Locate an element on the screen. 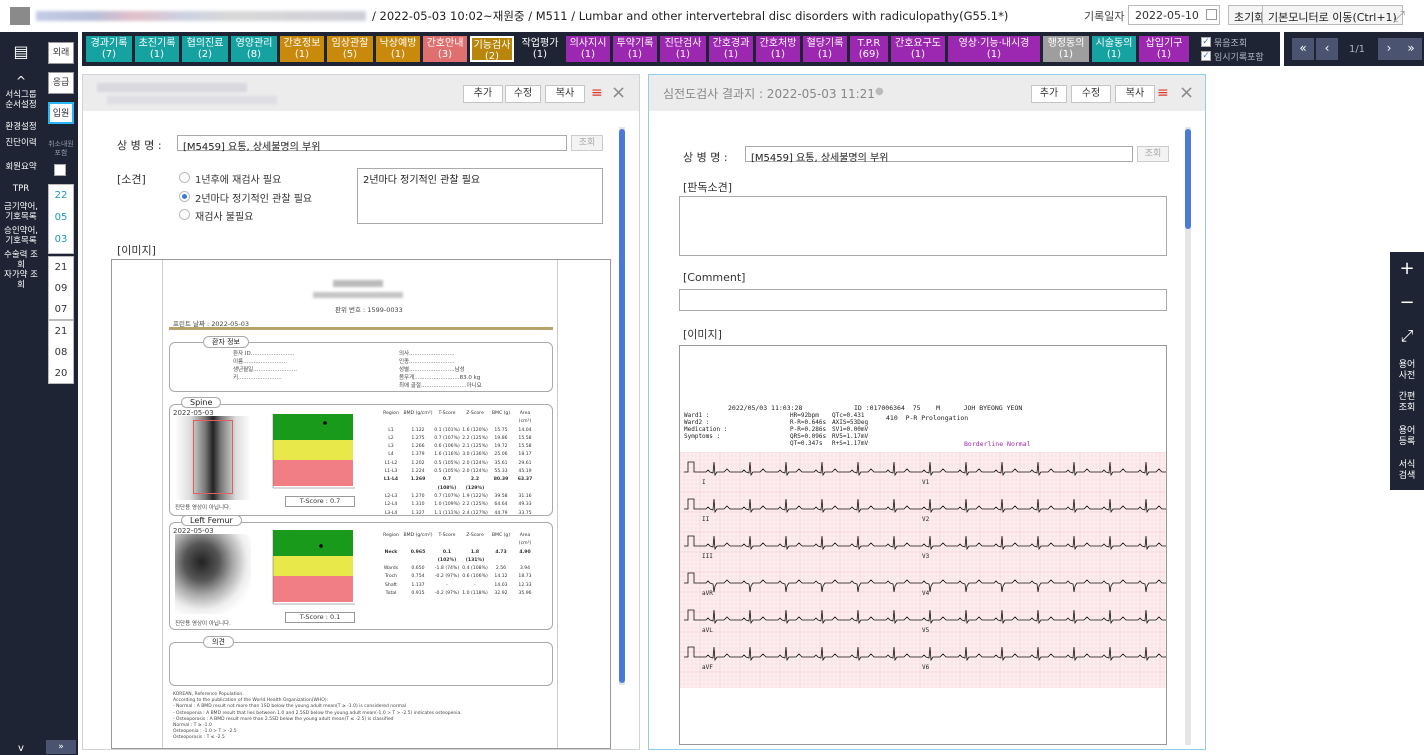 The height and width of the screenshot is (755, 1424). spine-title: Spine is located at coordinates (201, 402).